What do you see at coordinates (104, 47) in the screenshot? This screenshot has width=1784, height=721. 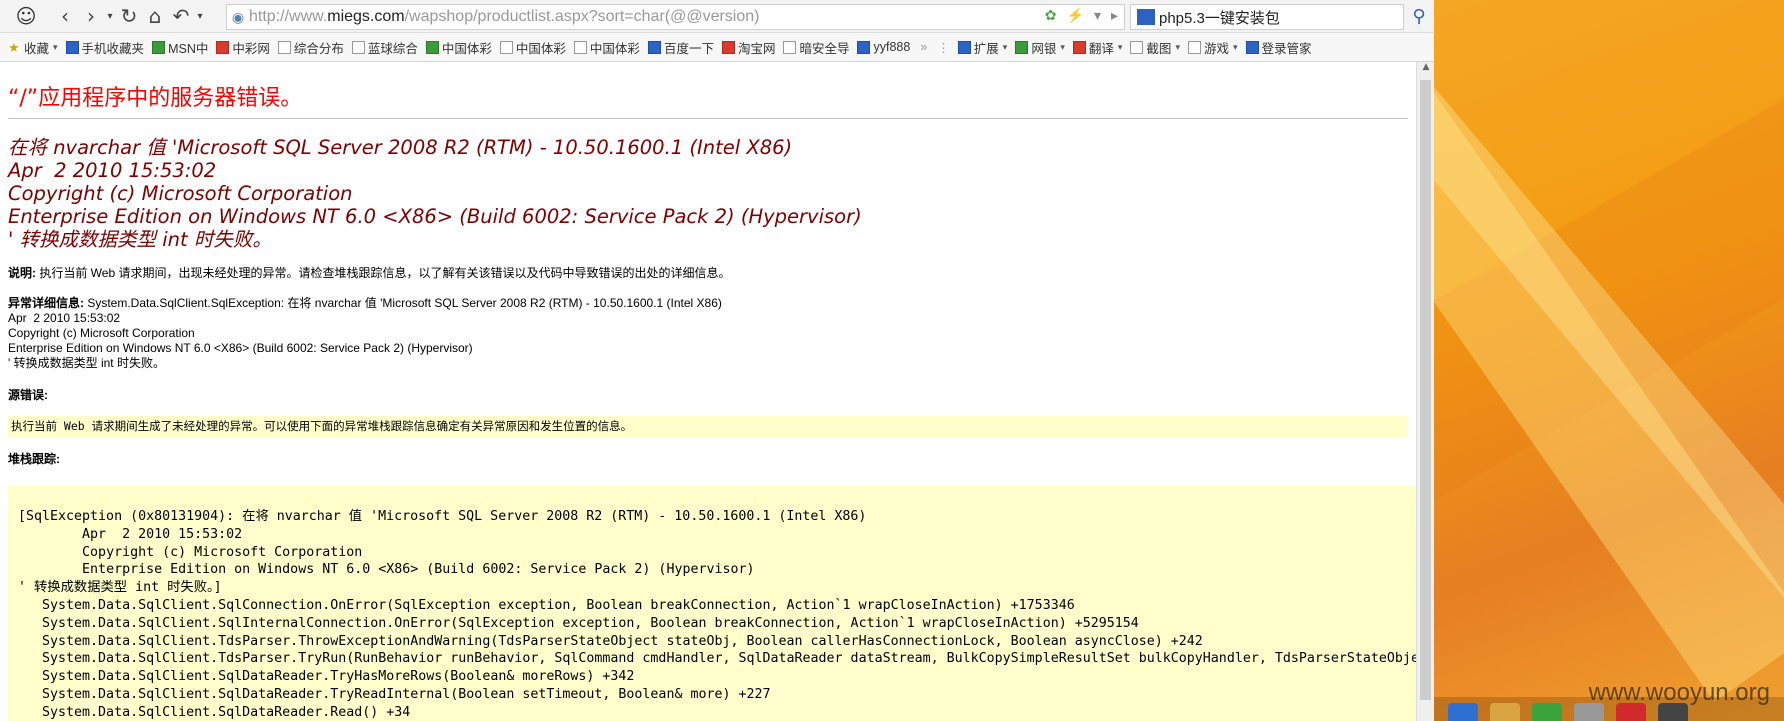 I see `bookmark-item: 手机收藏夹` at bounding box center [104, 47].